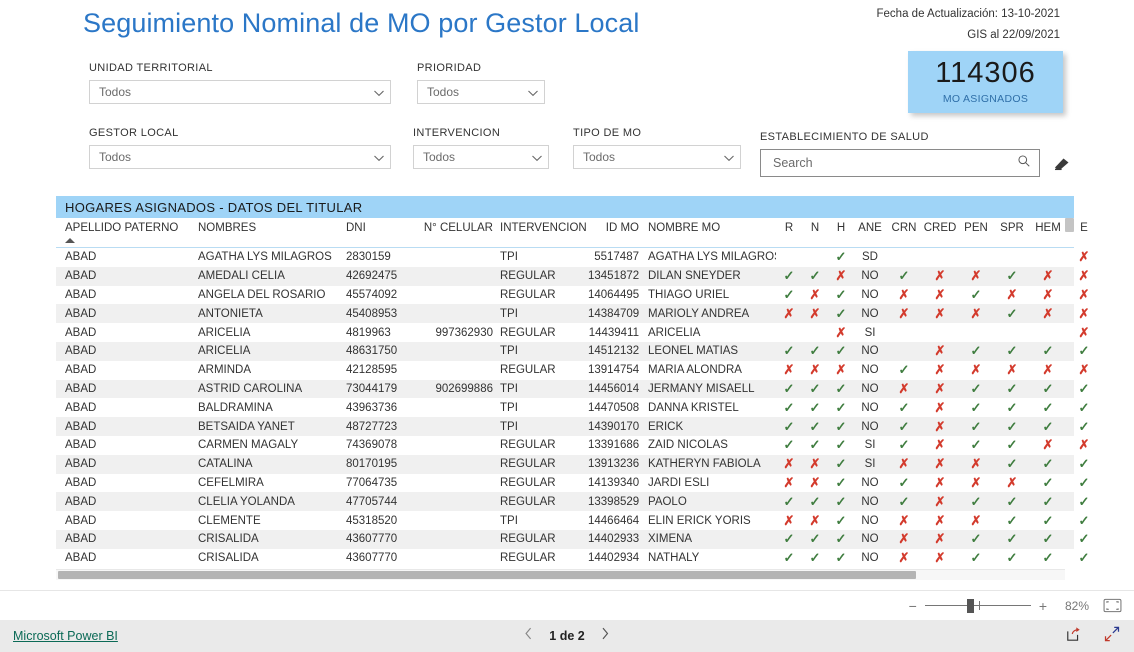 This screenshot has height=652, width=1134. What do you see at coordinates (1062, 163) in the screenshot?
I see `clear-filters-eraser-icon` at bounding box center [1062, 163].